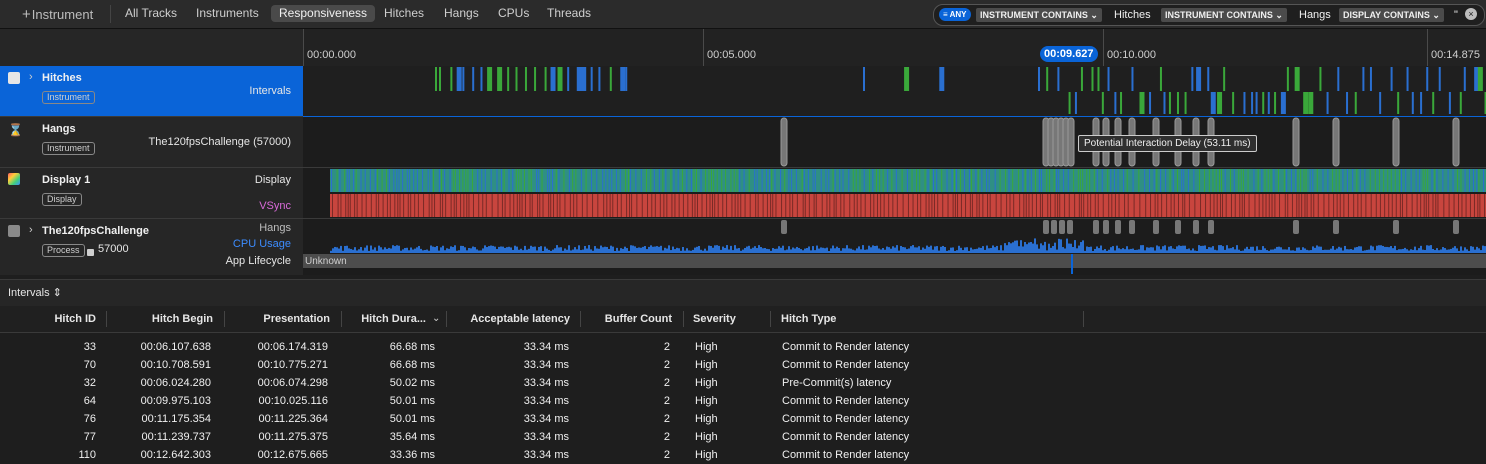 This screenshot has height=464, width=1486. What do you see at coordinates (1069, 54) in the screenshot?
I see `playhead-time: 00:09.627` at bounding box center [1069, 54].